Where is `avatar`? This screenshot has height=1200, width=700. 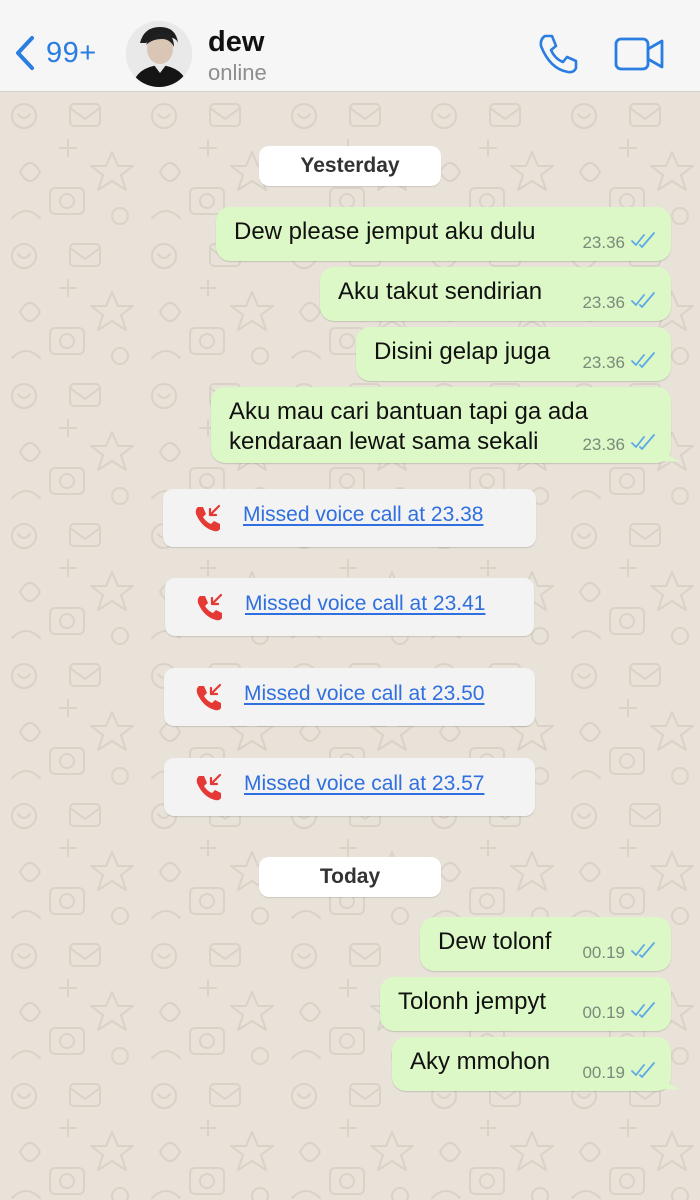 avatar is located at coordinates (159, 54).